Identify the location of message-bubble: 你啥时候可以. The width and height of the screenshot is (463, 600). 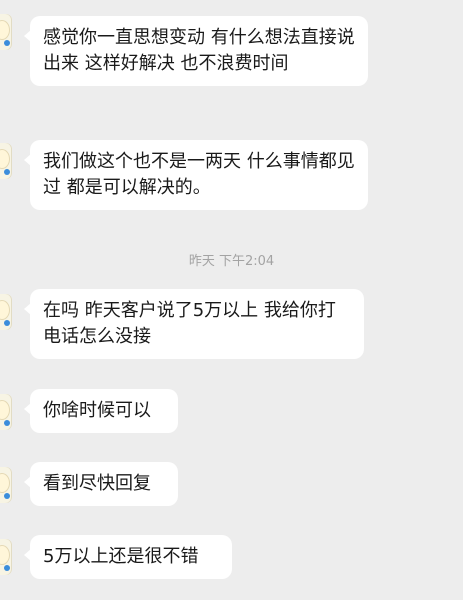
(101, 411).